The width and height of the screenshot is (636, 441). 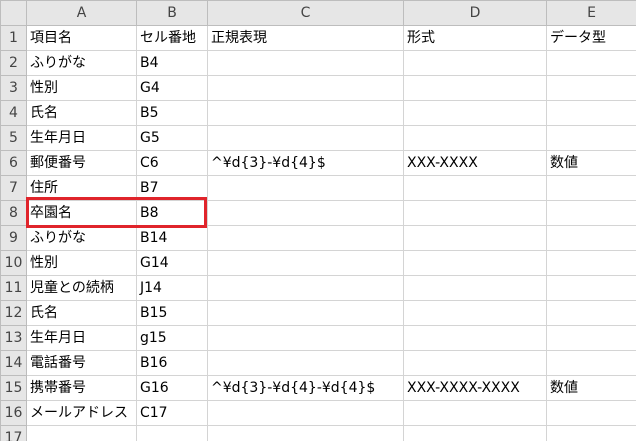 What do you see at coordinates (172, 433) in the screenshot?
I see `cell-b17` at bounding box center [172, 433].